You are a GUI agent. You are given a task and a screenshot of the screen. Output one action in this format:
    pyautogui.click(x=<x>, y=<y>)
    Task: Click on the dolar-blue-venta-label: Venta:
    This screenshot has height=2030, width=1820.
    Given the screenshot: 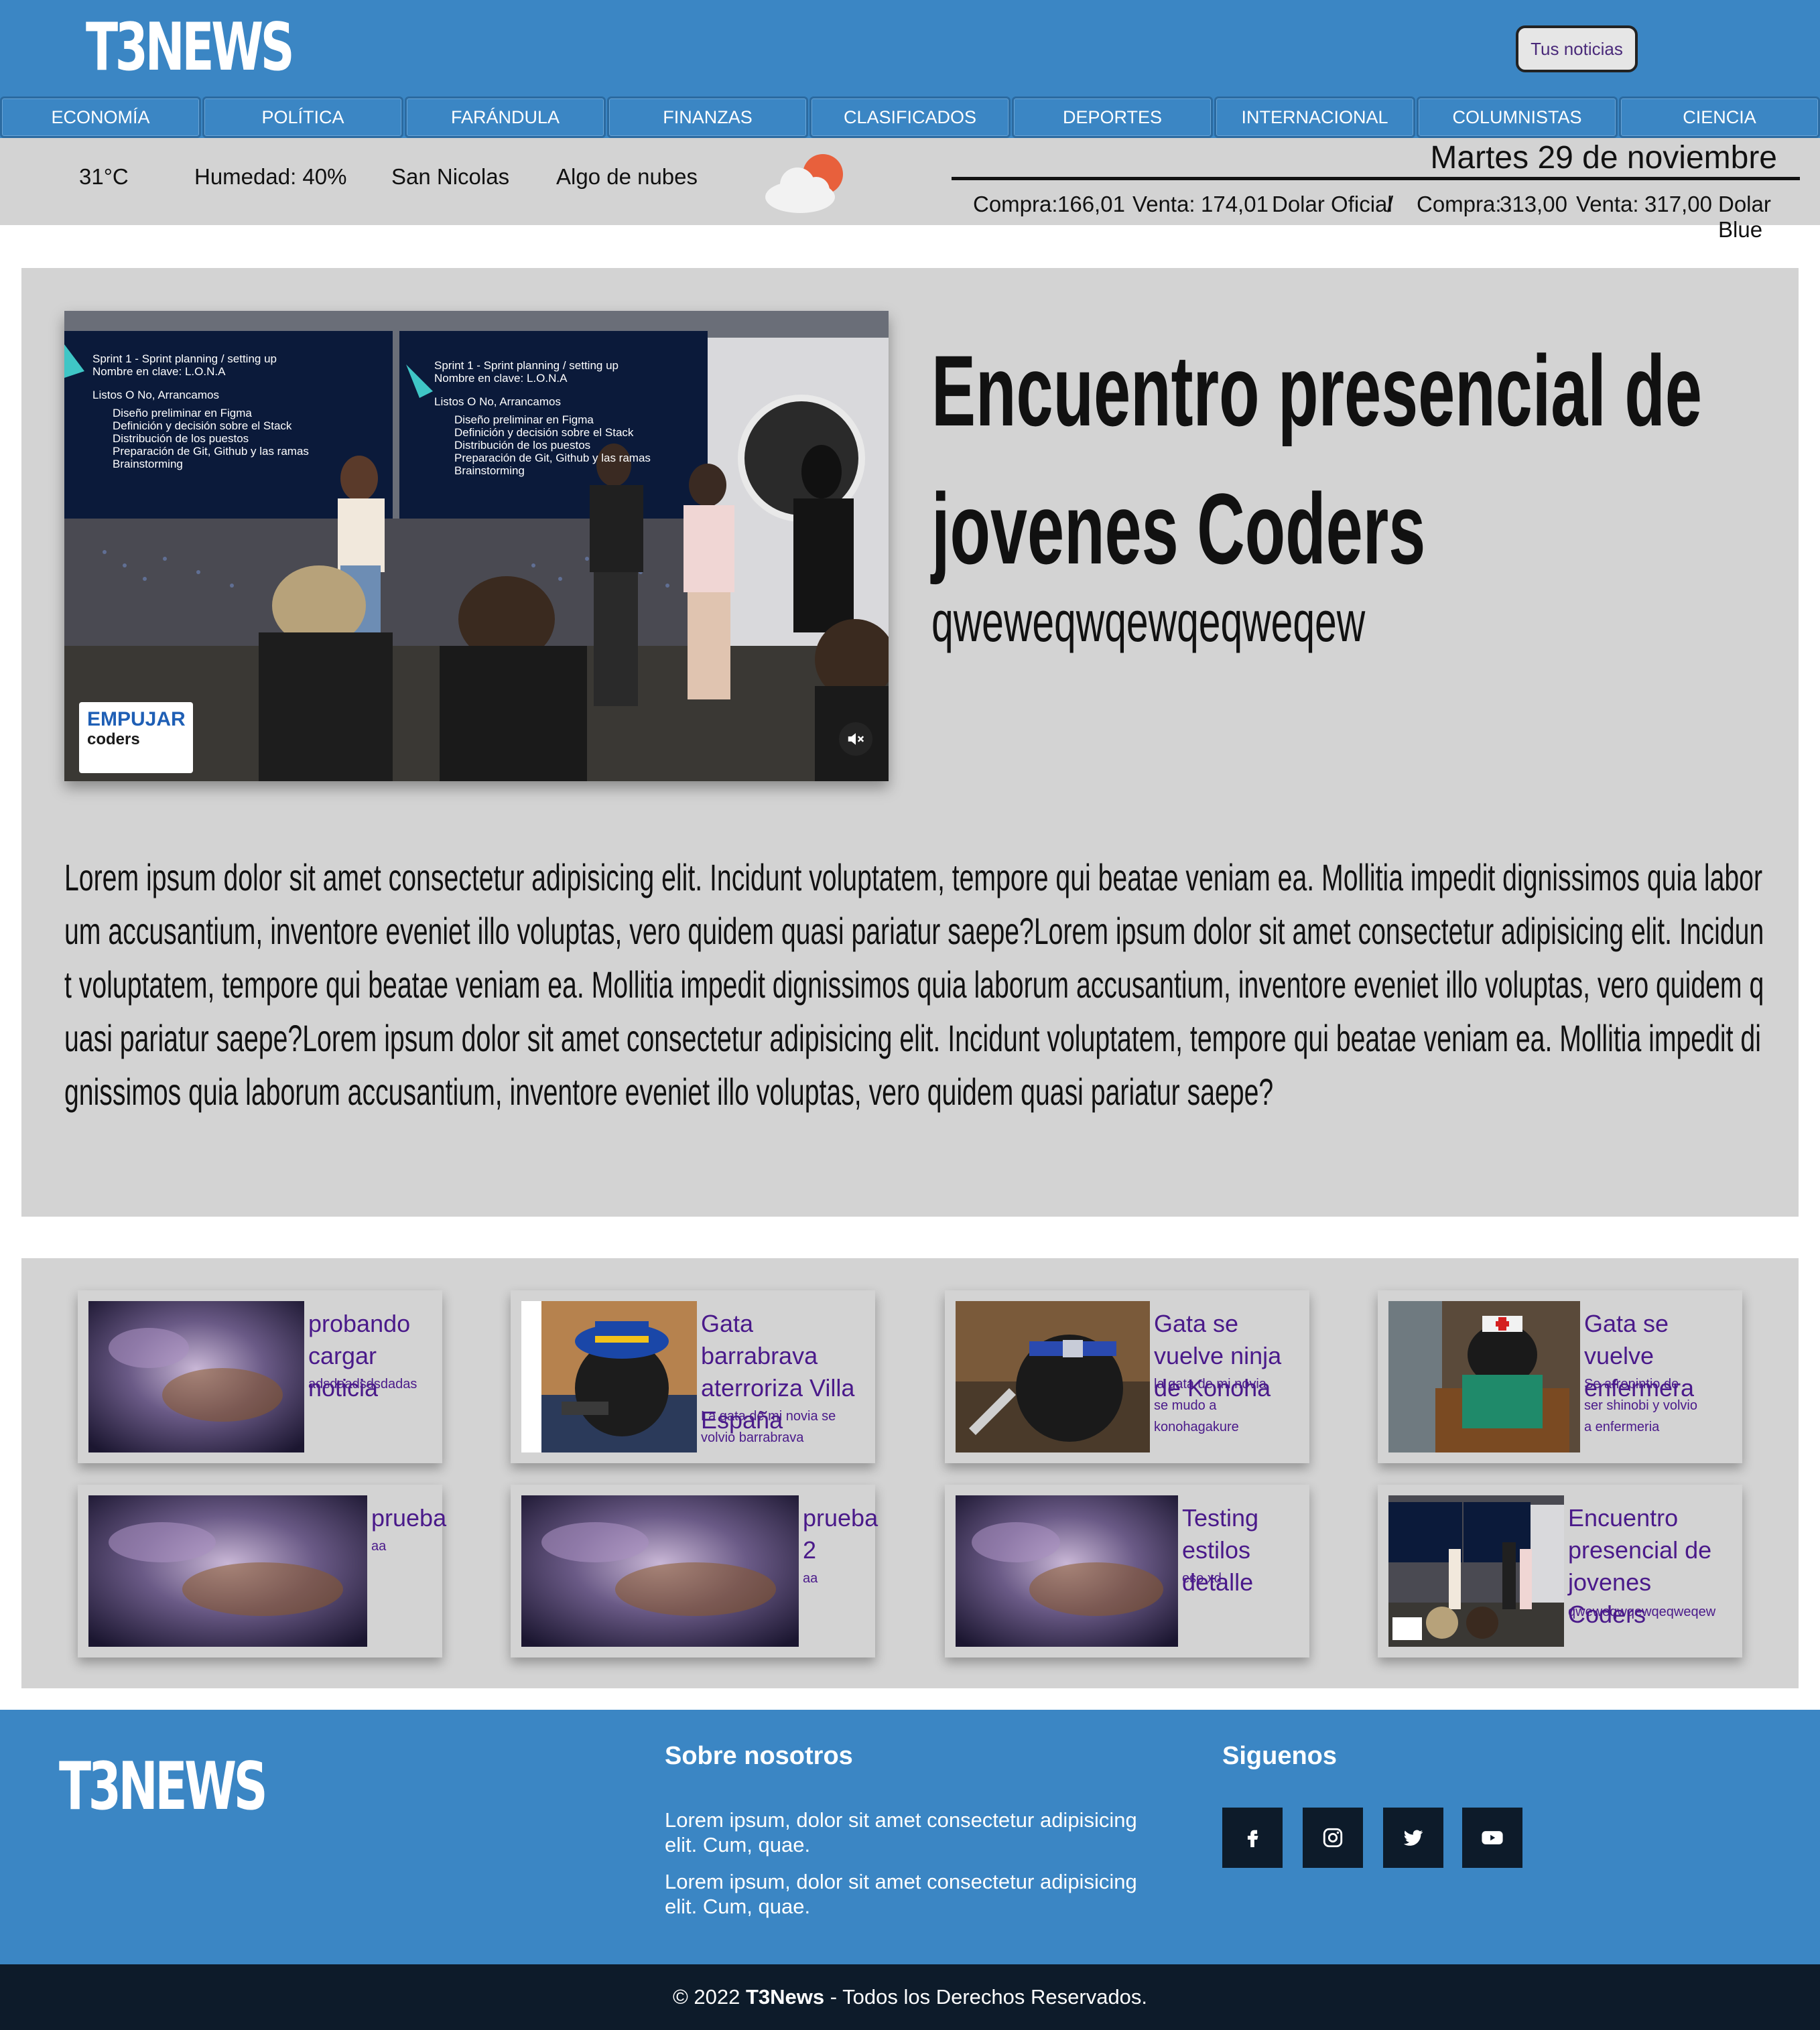 What is the action you would take?
    pyautogui.click(x=1607, y=204)
    